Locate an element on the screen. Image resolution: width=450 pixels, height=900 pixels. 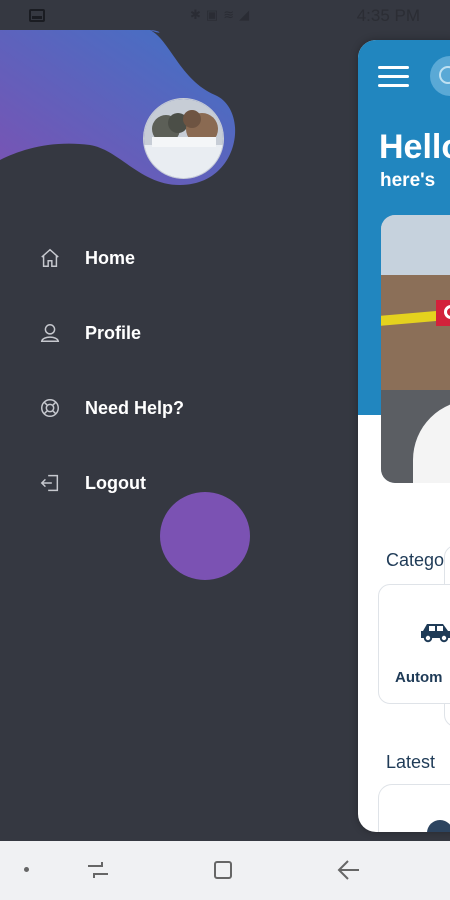
home-button is located at coordinates (223, 870).